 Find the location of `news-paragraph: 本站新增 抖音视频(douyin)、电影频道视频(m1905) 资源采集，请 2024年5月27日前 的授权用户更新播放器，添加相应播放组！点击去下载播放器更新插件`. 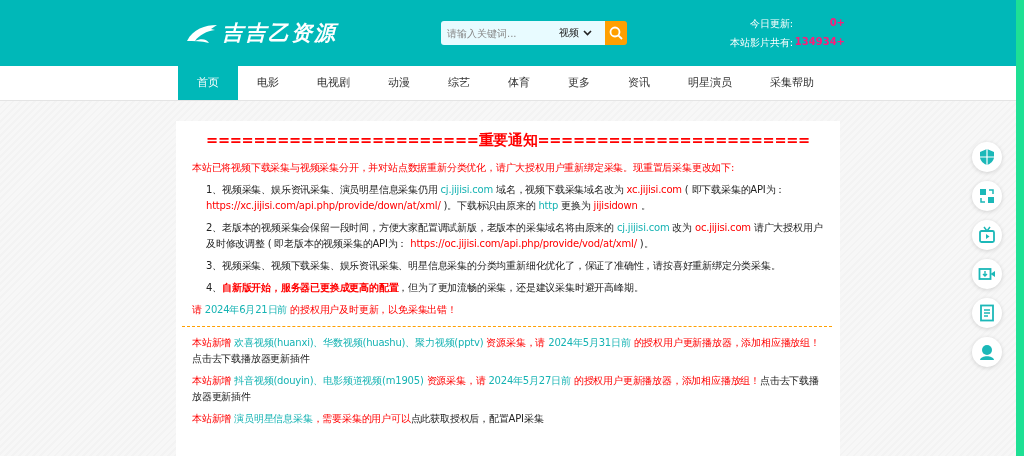

news-paragraph: 本站新增 抖音视频(douyin)、电影频道视频(m1905) 资源采集，请 2024年5月27日前 的授权用户更新播放器，添加相应播放组！点击去下载播放器更新插件 is located at coordinates (506, 389).